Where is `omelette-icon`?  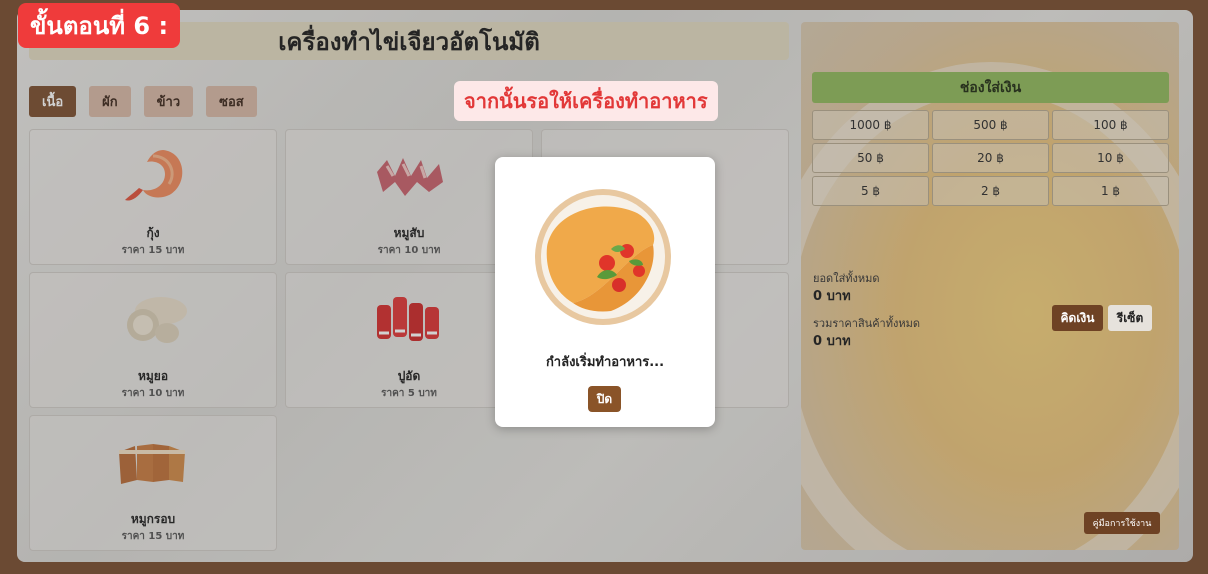 omelette-icon is located at coordinates (603, 257).